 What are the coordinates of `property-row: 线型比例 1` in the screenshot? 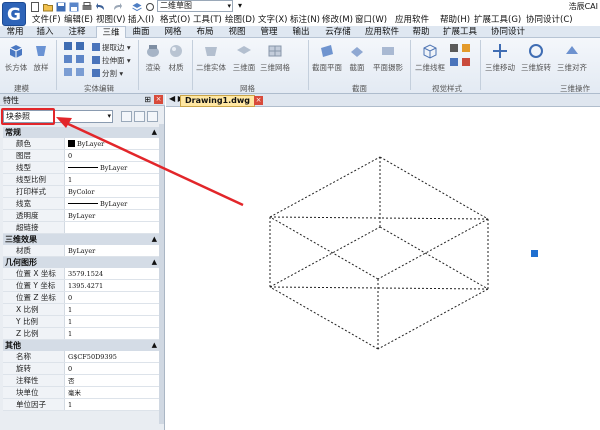 It's located at (81, 180).